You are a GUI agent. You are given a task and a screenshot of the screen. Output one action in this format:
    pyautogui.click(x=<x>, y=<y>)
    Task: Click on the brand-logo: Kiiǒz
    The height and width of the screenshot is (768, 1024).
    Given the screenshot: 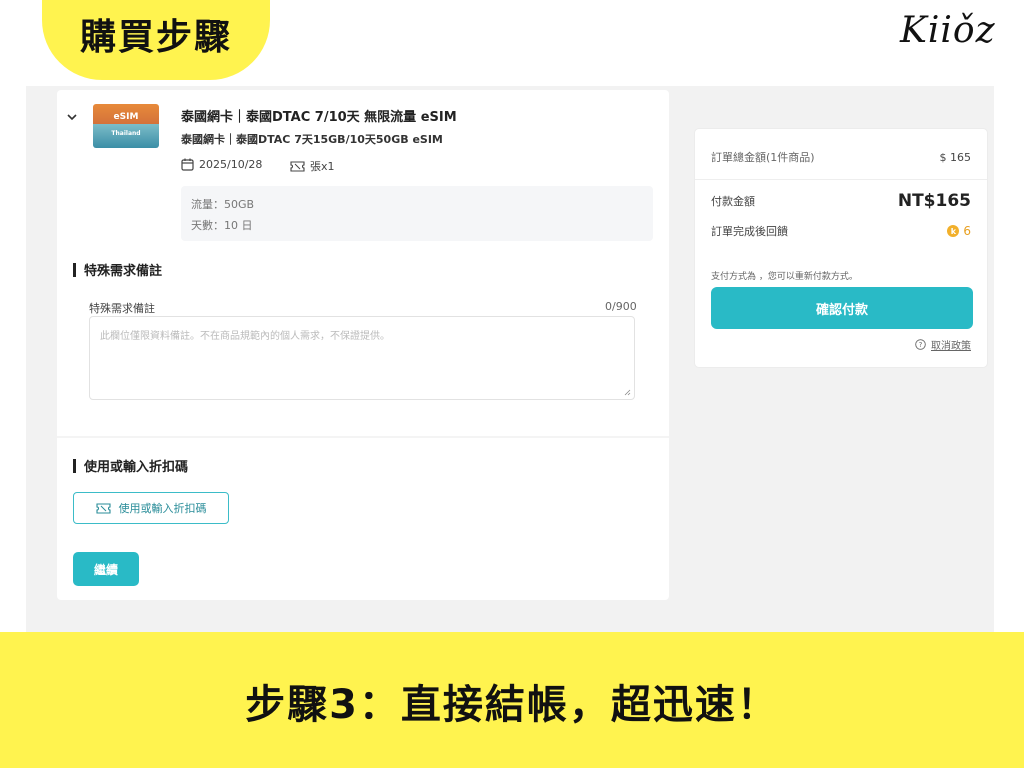 What is the action you would take?
    pyautogui.click(x=948, y=30)
    